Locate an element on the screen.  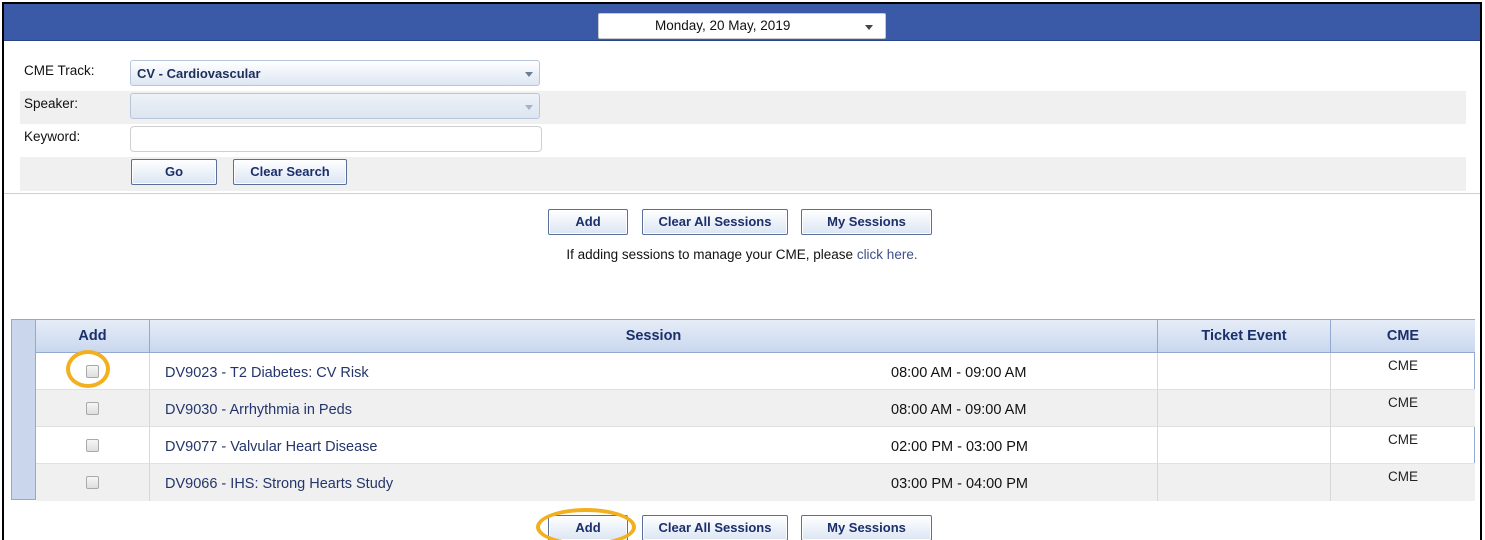
column-header-add: Add is located at coordinates (93, 336).